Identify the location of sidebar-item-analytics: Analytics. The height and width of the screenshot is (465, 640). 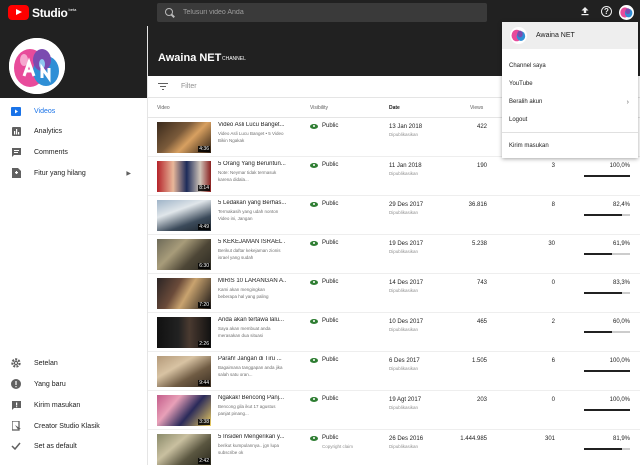
(73, 131).